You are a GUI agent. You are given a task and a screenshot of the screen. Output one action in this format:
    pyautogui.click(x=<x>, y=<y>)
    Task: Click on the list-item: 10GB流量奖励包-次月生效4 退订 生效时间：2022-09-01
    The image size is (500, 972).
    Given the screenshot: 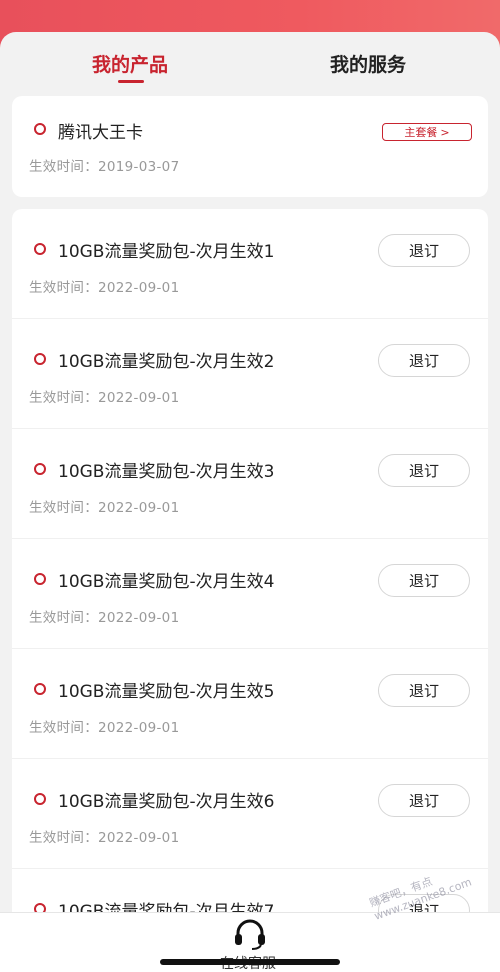 What is the action you would take?
    pyautogui.click(x=250, y=594)
    